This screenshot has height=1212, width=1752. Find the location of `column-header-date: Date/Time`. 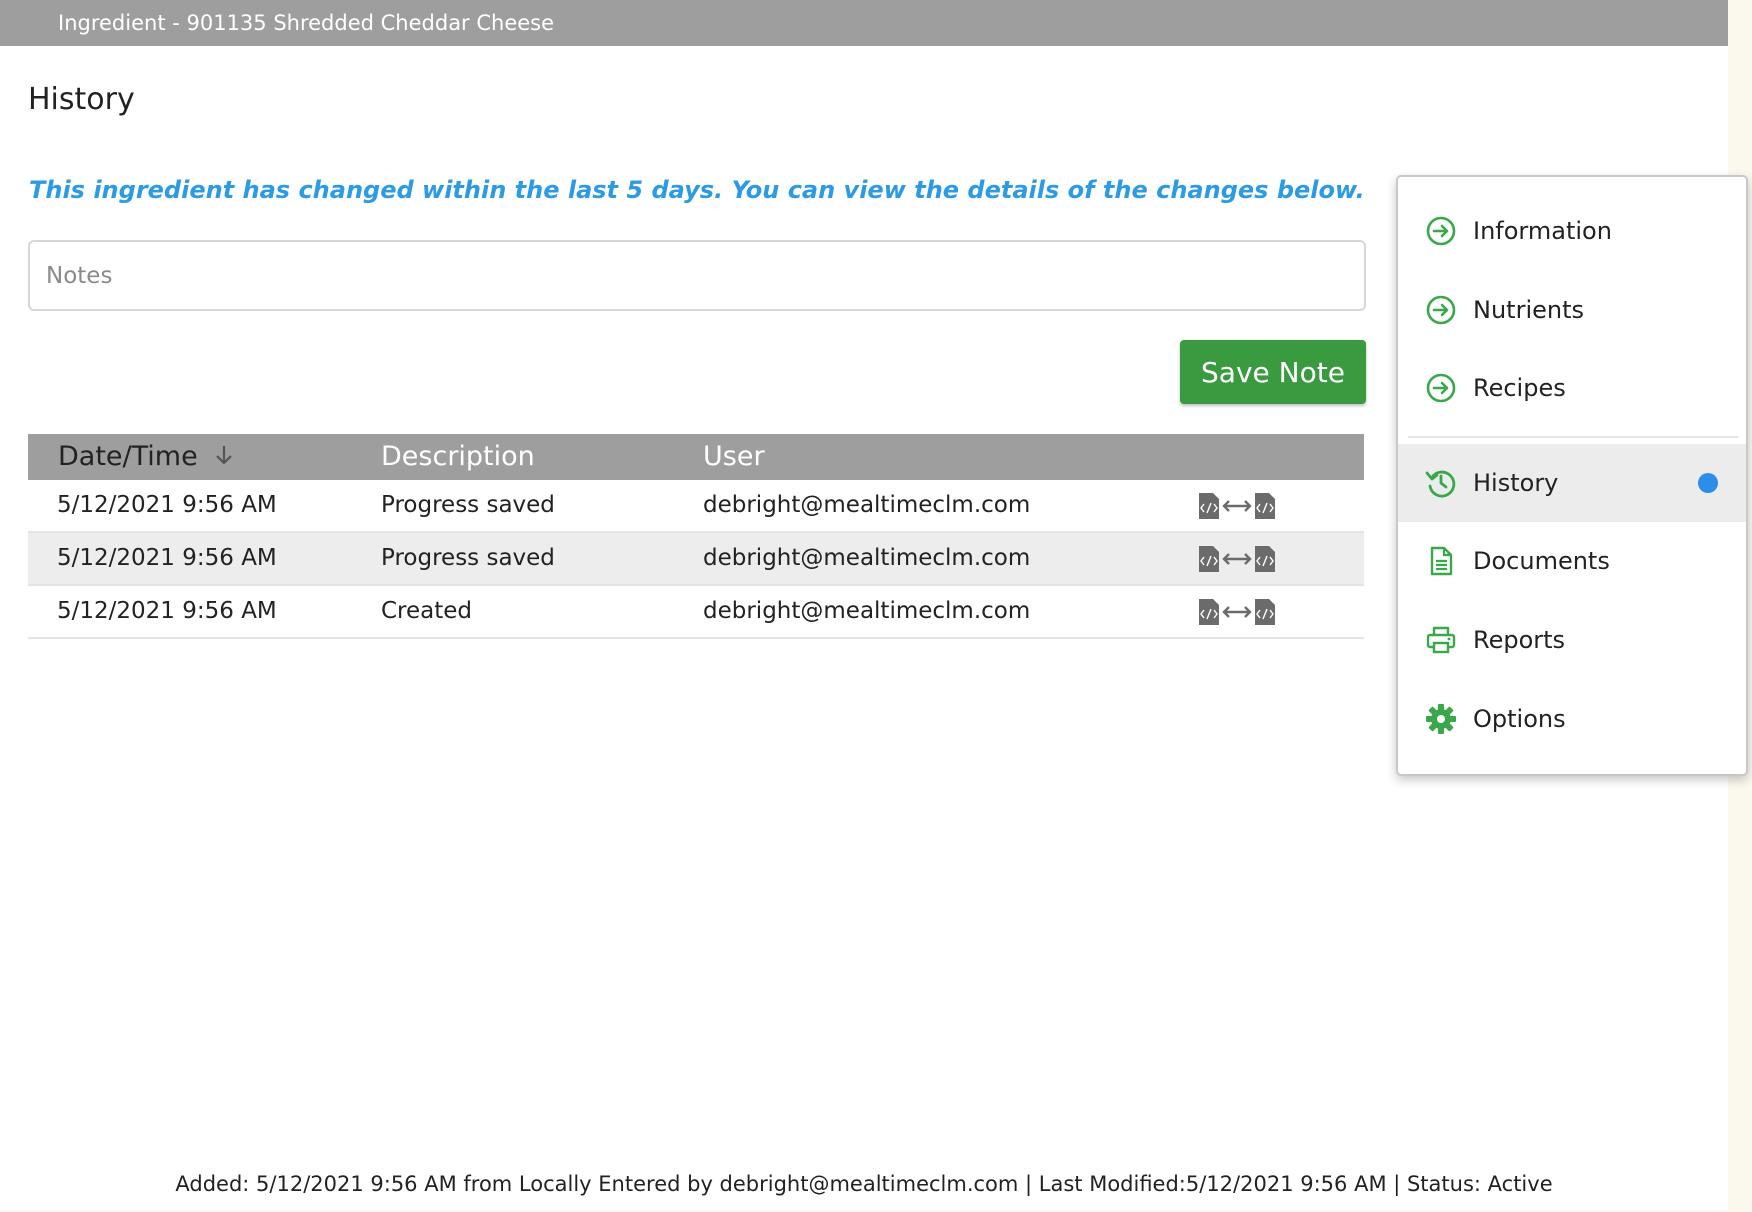

column-header-date: Date/Time is located at coordinates (147, 457).